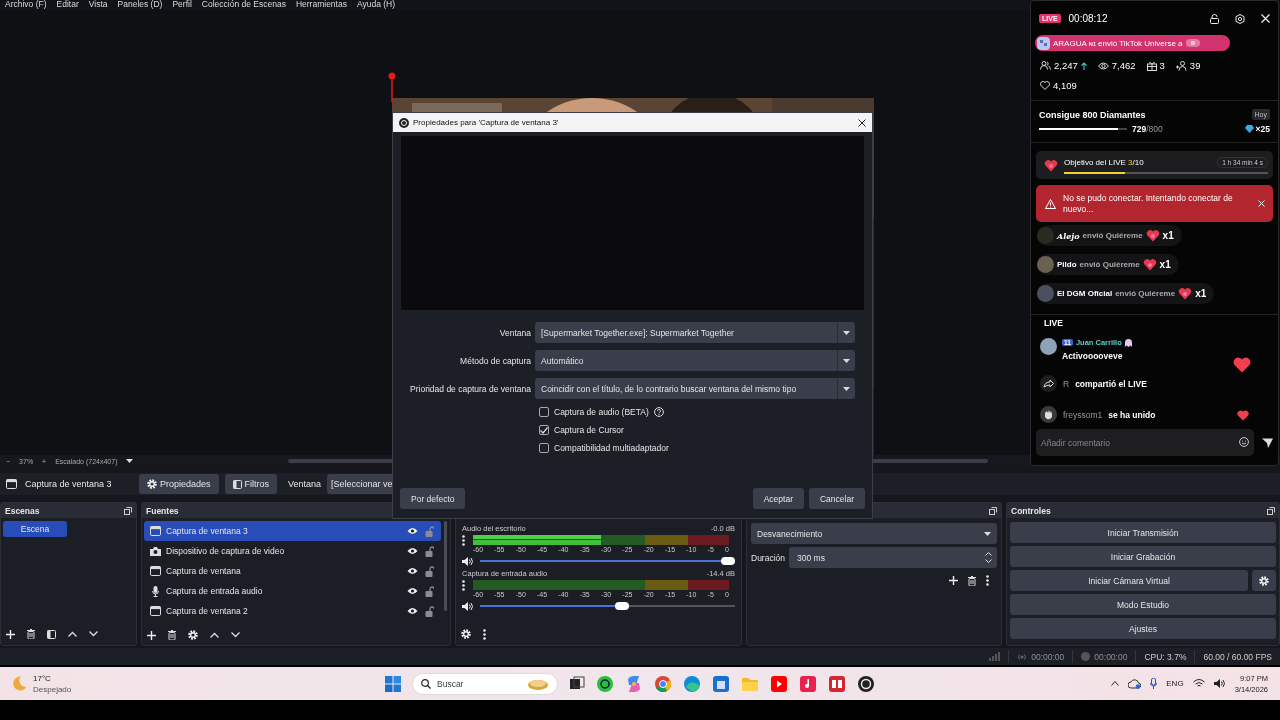 The image size is (1280, 720). I want to click on increment-icon, so click(988, 554).